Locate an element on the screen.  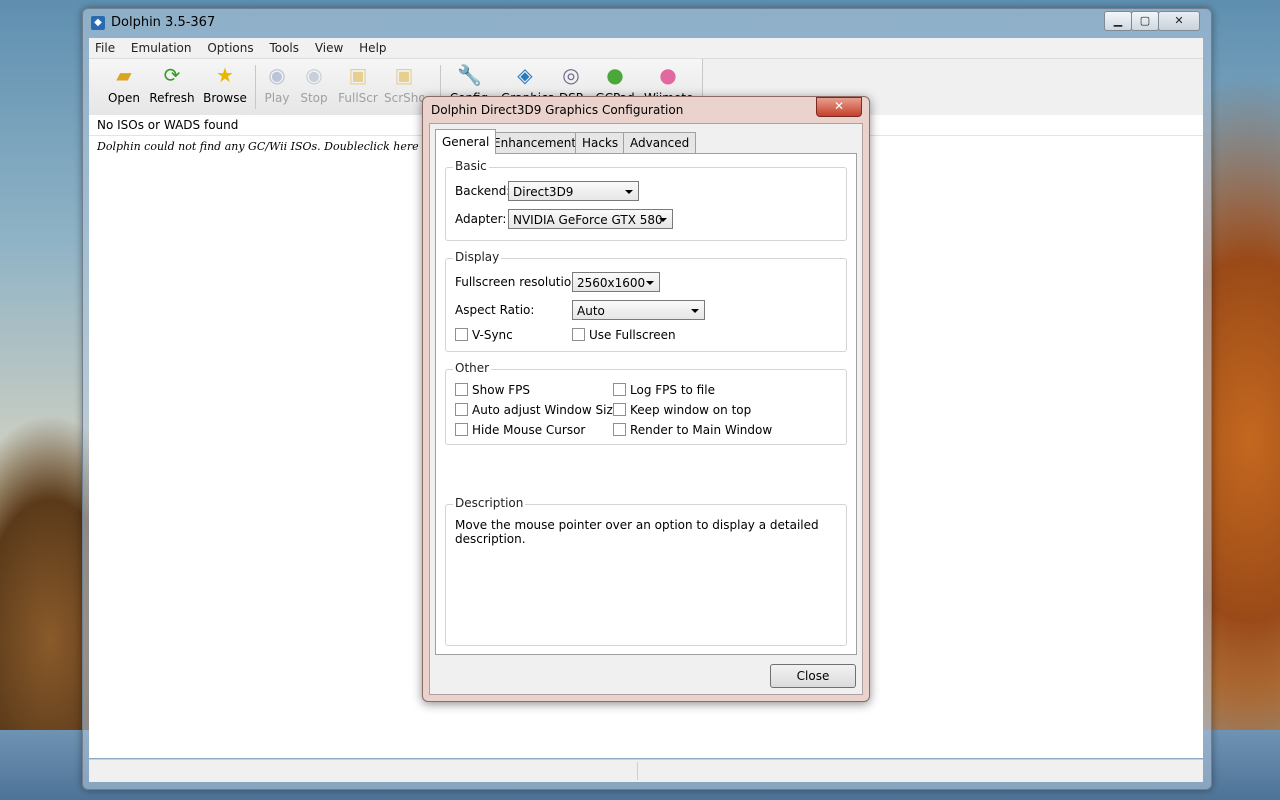
screenshot-button: ▣ ScrShot is located at coordinates (404, 84).